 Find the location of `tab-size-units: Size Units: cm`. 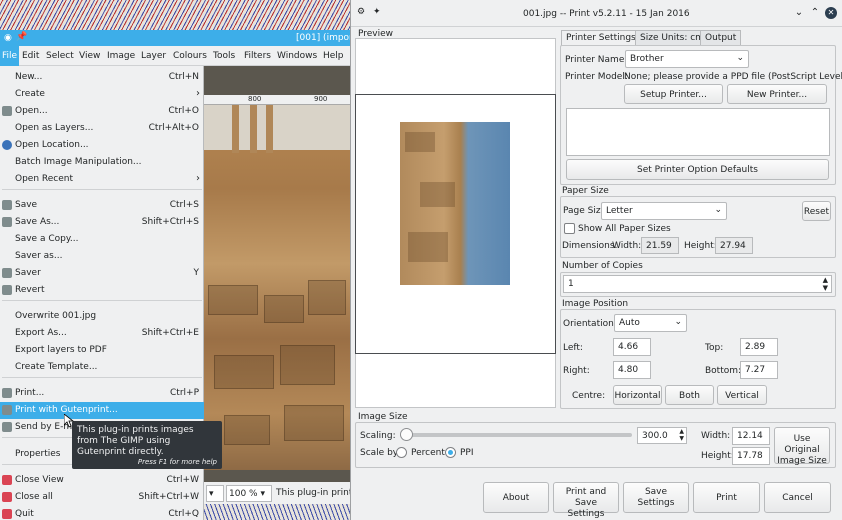

tab-size-units: Size Units: cm is located at coordinates (672, 37).